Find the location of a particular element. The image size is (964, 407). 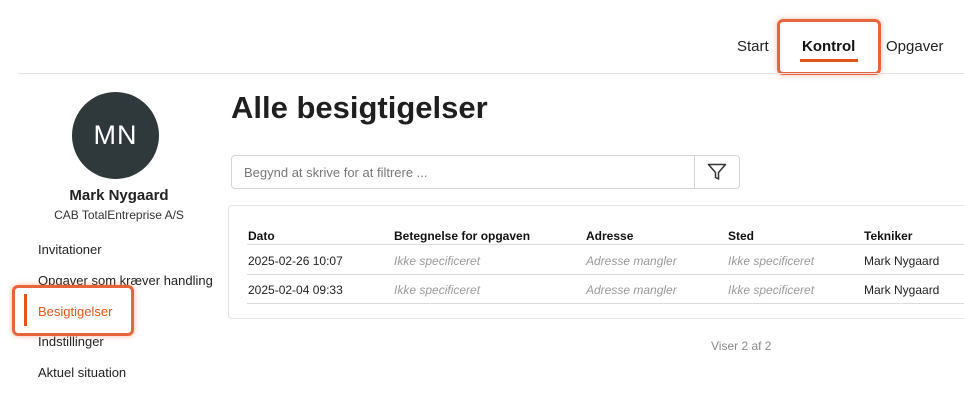

search-bar is located at coordinates (485, 172).